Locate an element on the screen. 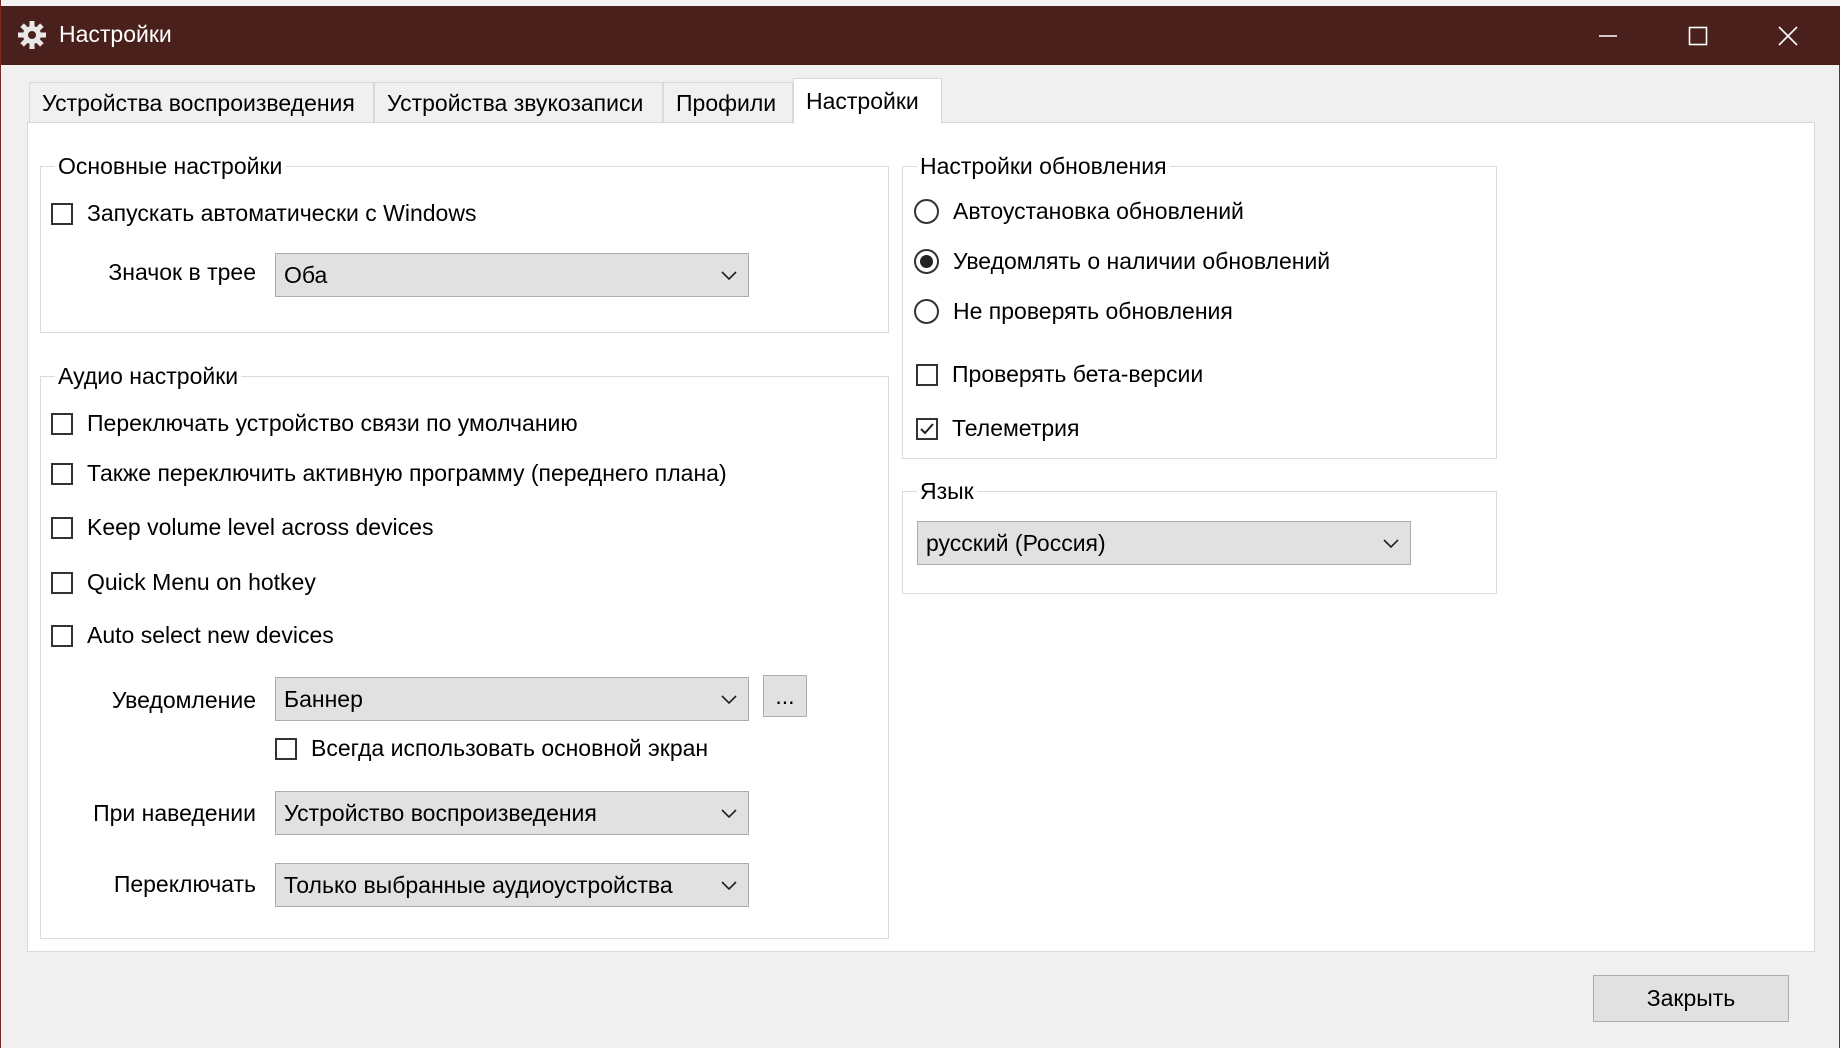 The width and height of the screenshot is (1840, 1048). close-dialog-button: Закрыть is located at coordinates (1691, 998).